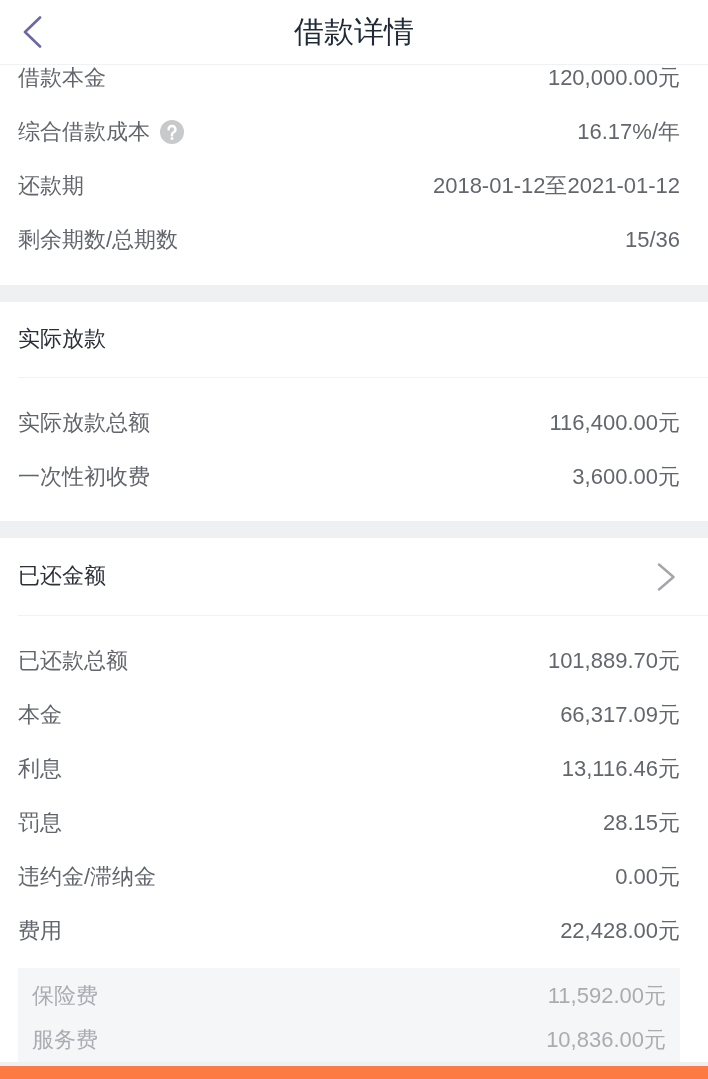  What do you see at coordinates (62, 78) in the screenshot?
I see `row-label: 借款本金` at bounding box center [62, 78].